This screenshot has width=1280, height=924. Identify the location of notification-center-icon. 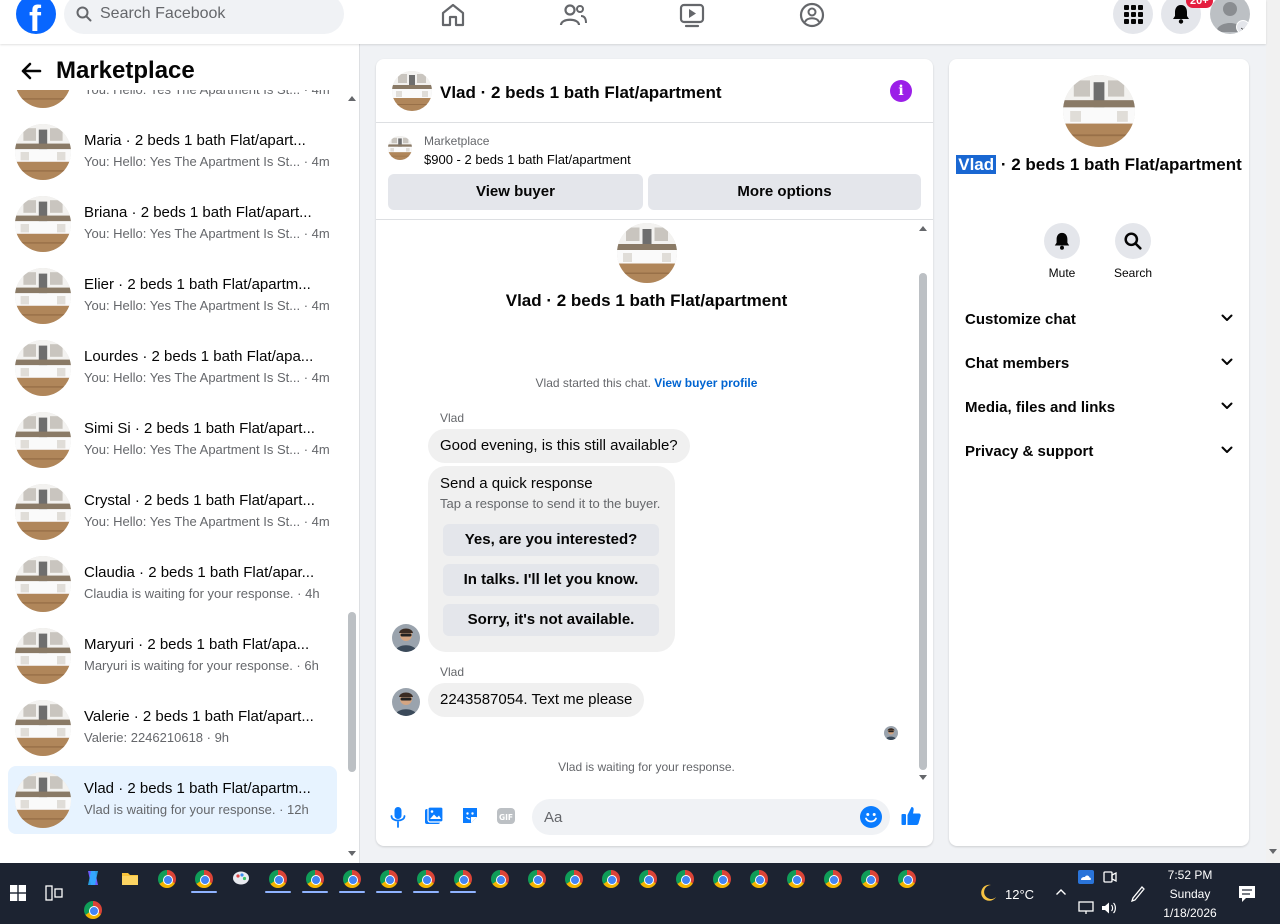
(1247, 894).